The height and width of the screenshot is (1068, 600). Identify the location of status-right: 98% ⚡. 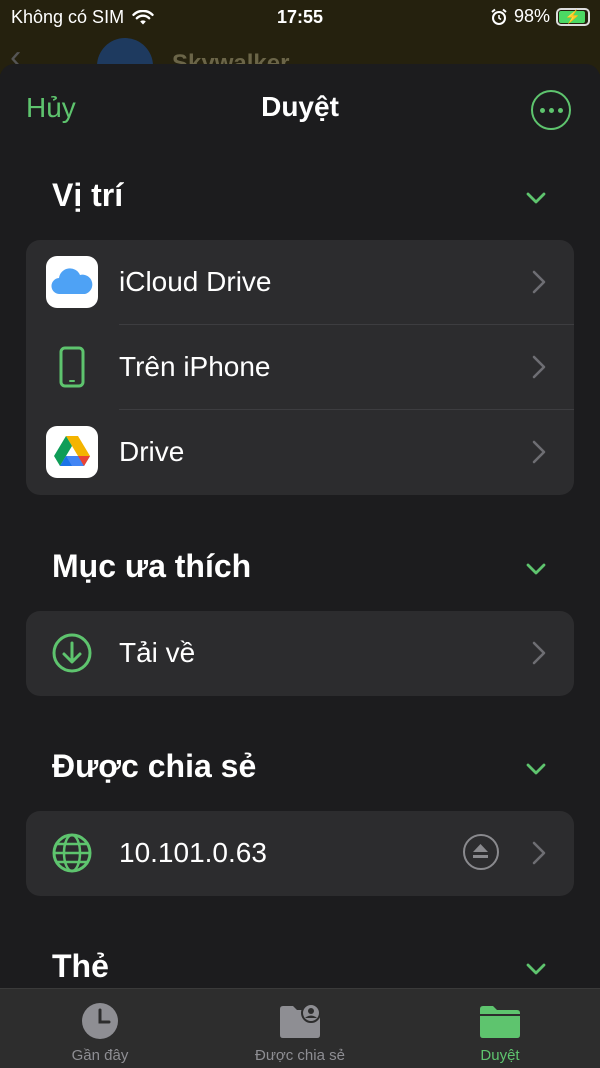
(540, 16).